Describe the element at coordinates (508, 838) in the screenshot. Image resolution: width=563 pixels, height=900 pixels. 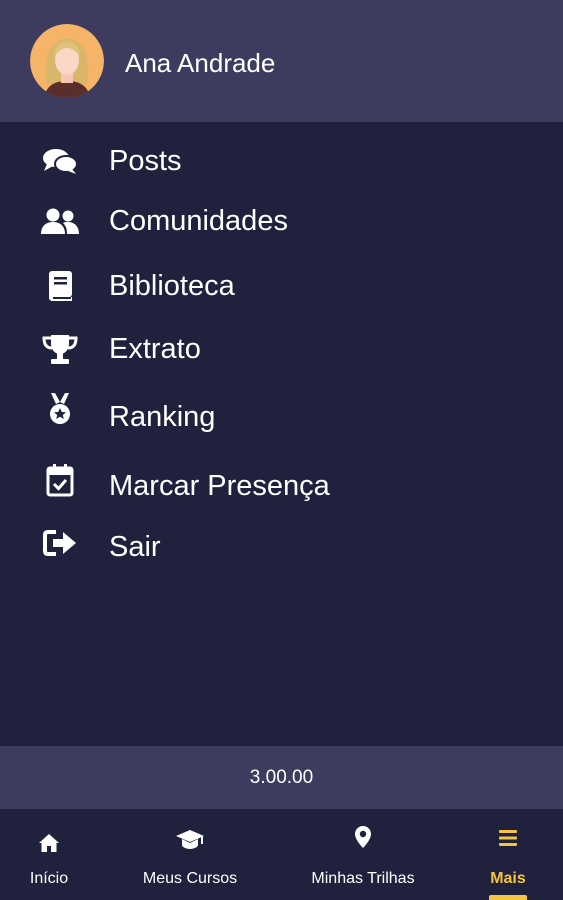
I see `bars-icon` at that location.